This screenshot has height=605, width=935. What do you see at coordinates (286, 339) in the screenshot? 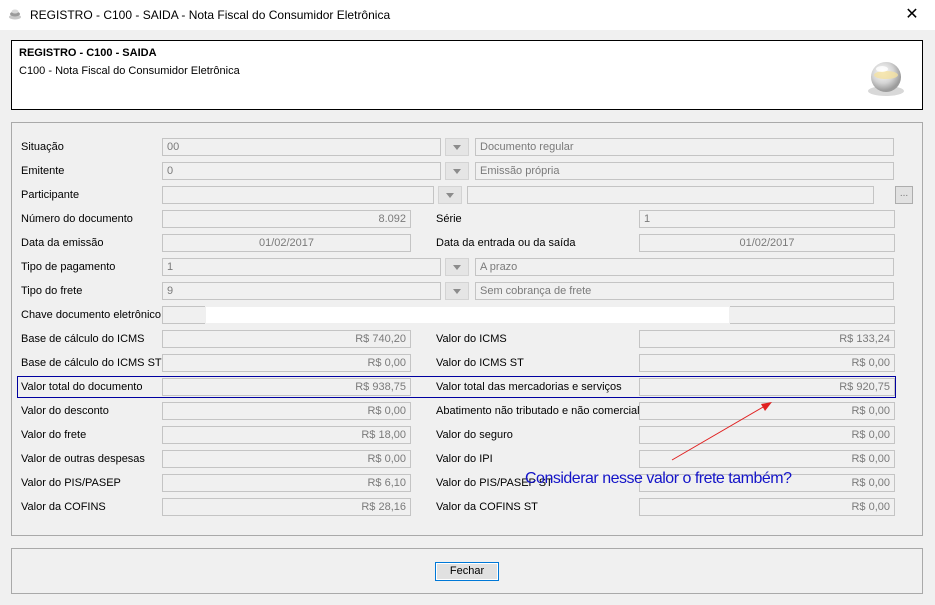
I see `base-icms-field: R$ 740,20` at bounding box center [286, 339].